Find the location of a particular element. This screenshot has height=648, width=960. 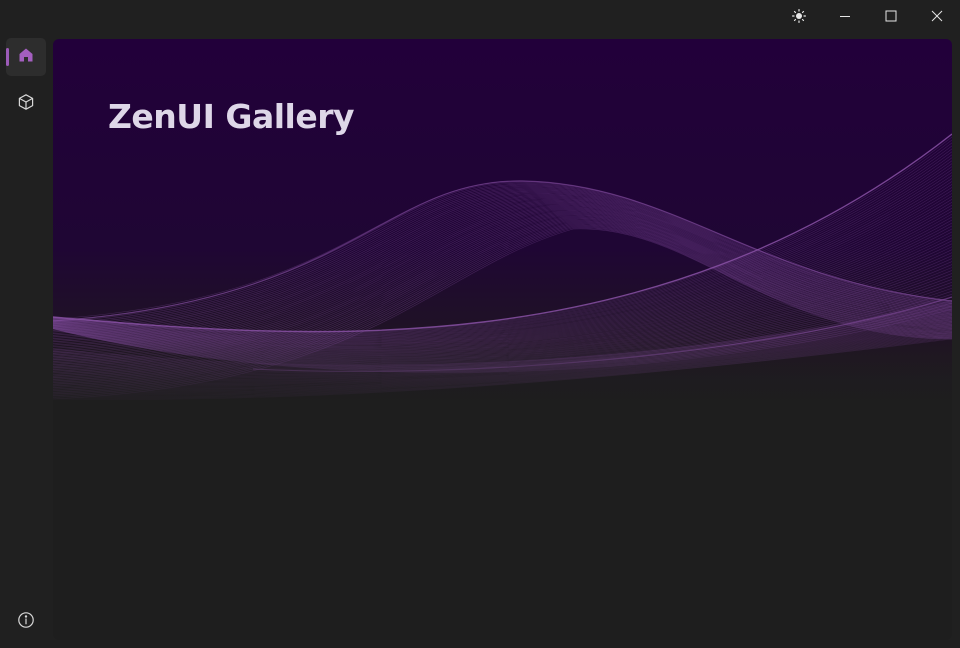

home-icon is located at coordinates (26, 57).